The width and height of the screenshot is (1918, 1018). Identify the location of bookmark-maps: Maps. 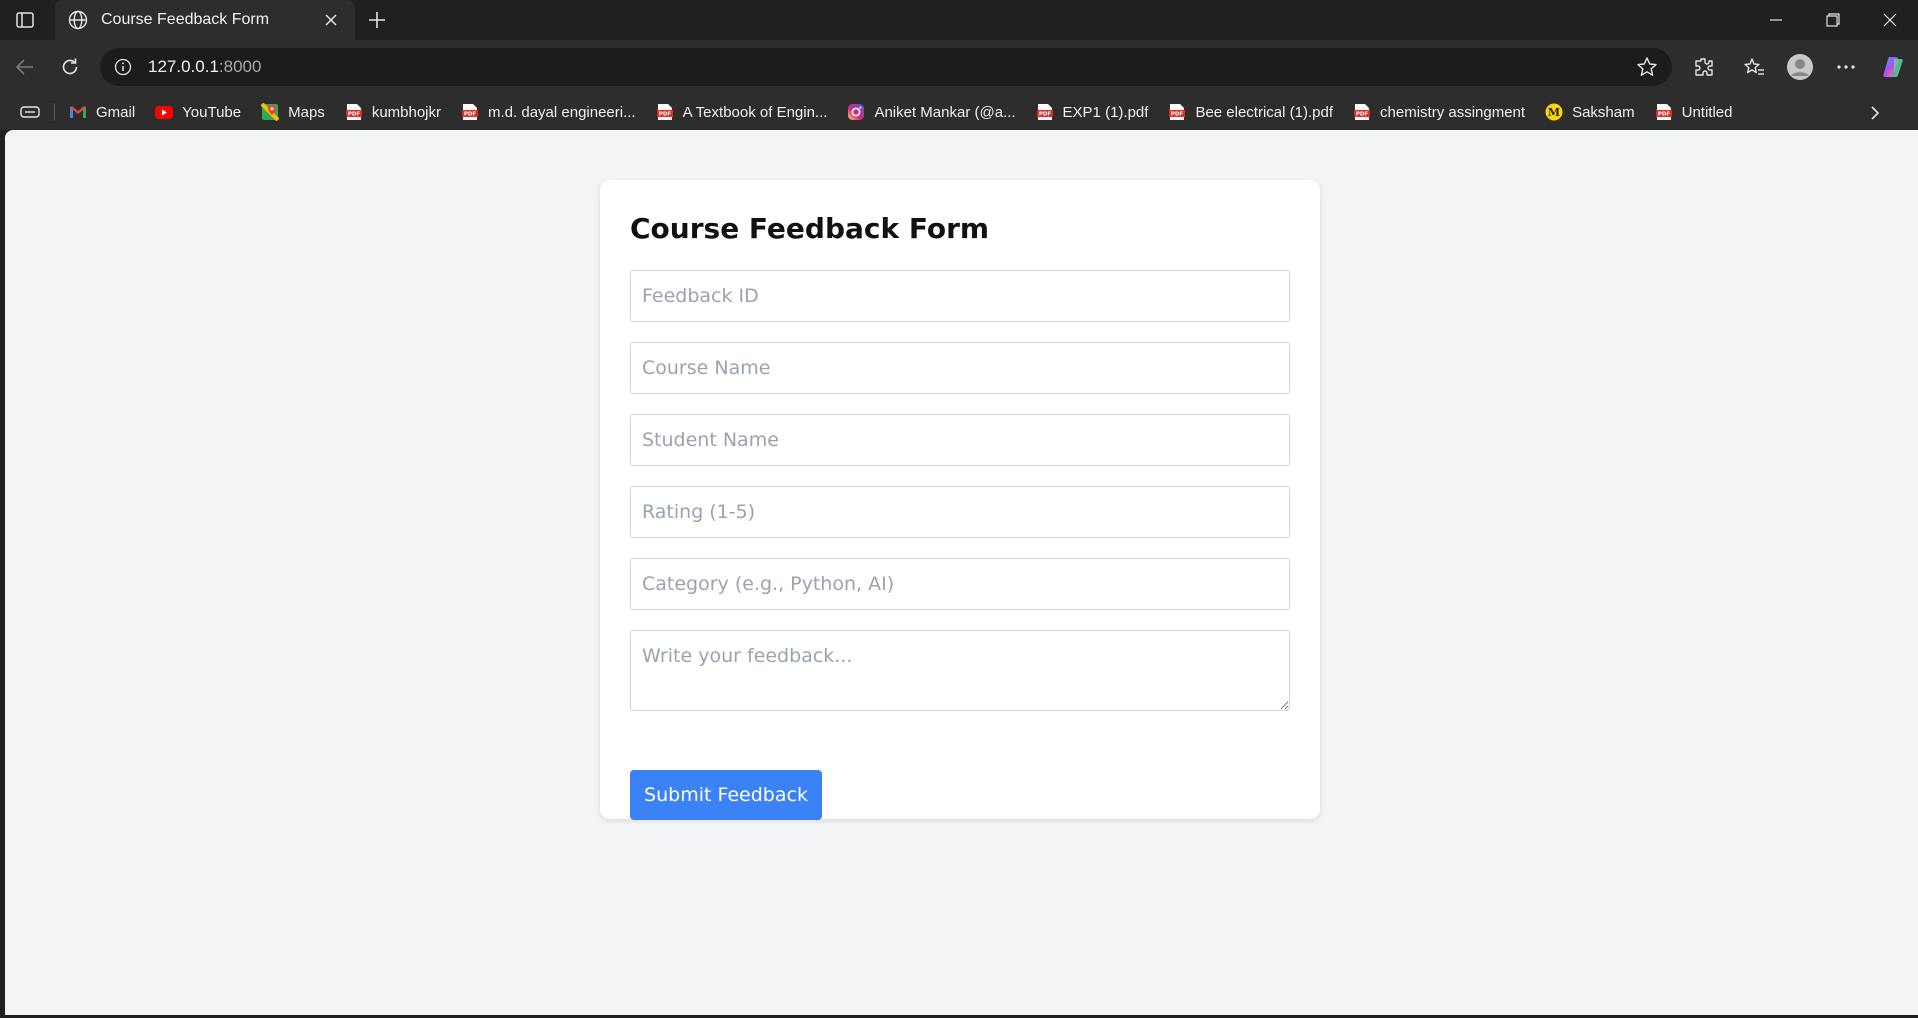
(293, 112).